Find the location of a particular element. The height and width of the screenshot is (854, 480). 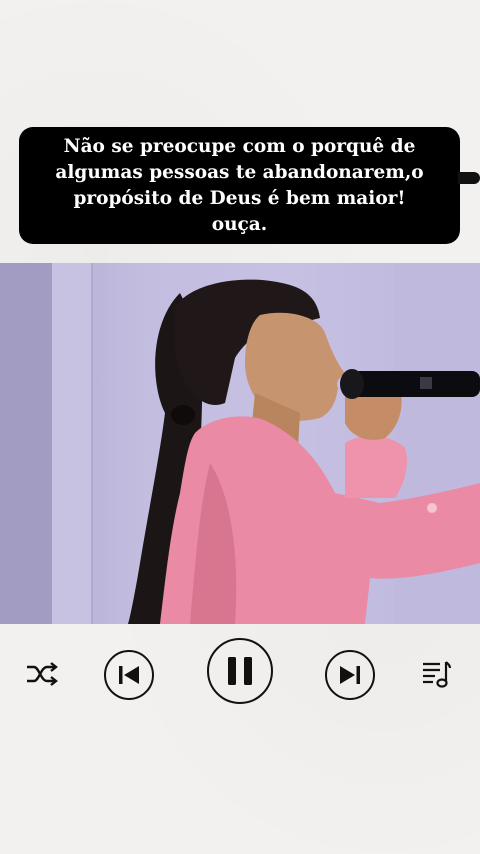

pause-button is located at coordinates (240, 671).